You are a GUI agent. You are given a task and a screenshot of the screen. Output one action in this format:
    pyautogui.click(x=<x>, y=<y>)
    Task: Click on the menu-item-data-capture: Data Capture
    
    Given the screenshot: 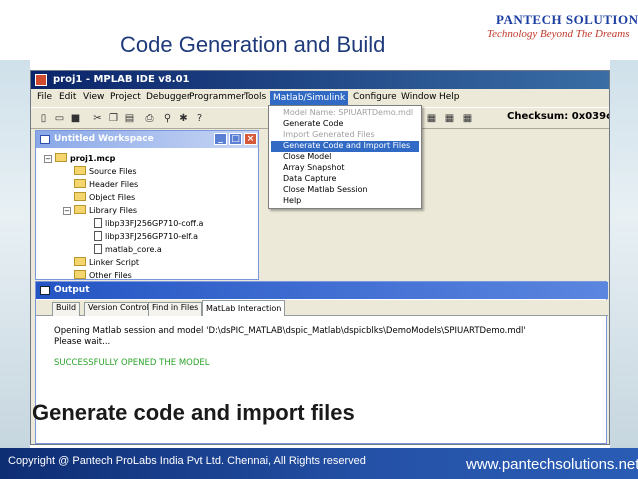 What is the action you would take?
    pyautogui.click(x=345, y=179)
    